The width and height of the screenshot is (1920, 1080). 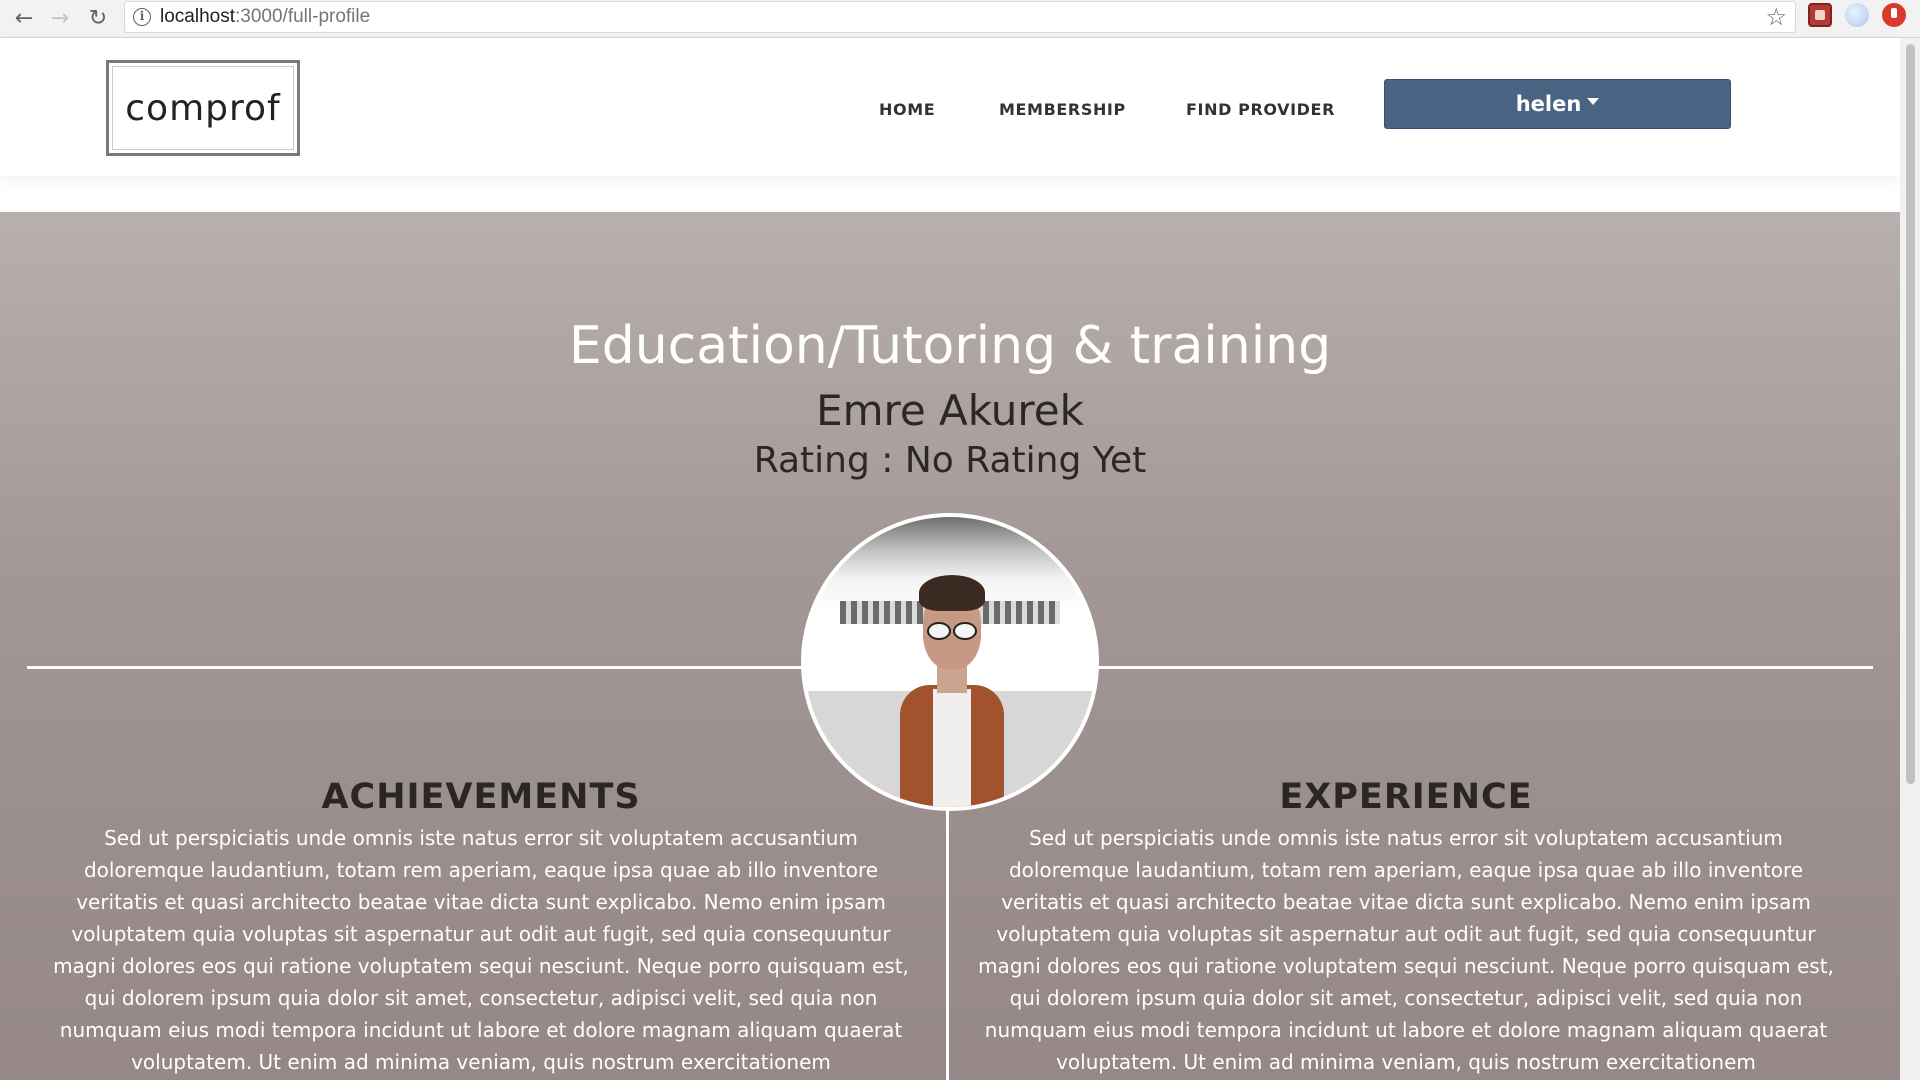 I want to click on scrollbar-thumb, so click(x=1910, y=414).